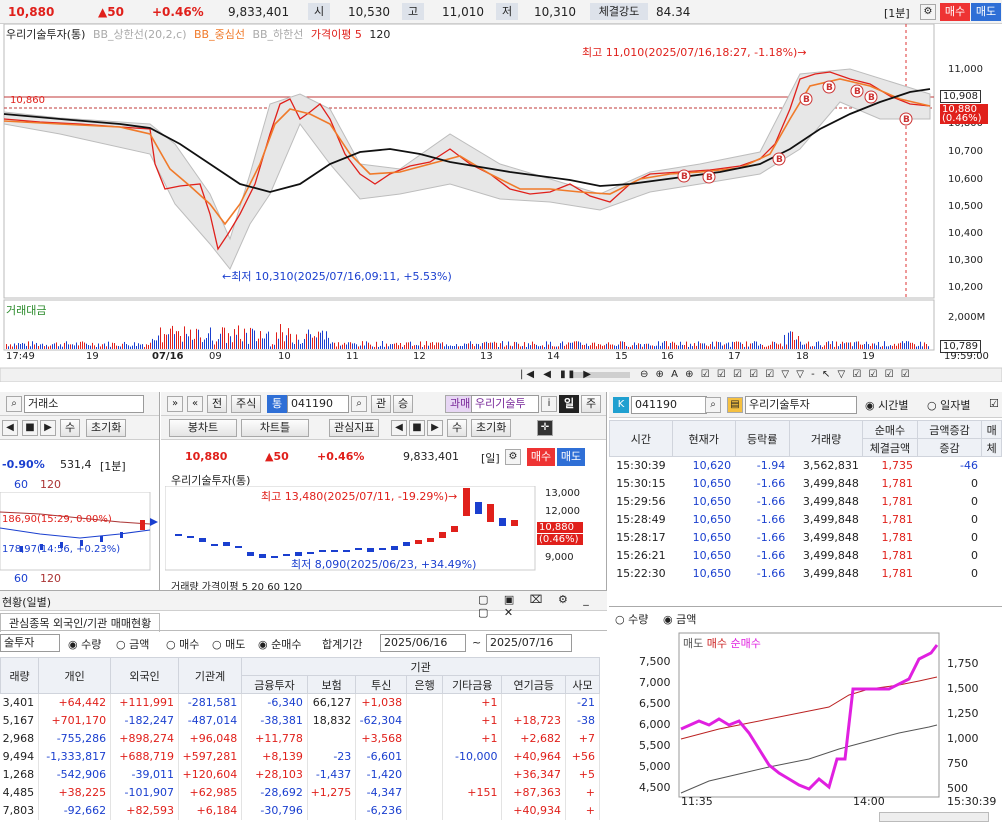 The height and width of the screenshot is (826, 1002). Describe the element at coordinates (331, 684) in the screenshot. I see `col-header: 보험` at that location.